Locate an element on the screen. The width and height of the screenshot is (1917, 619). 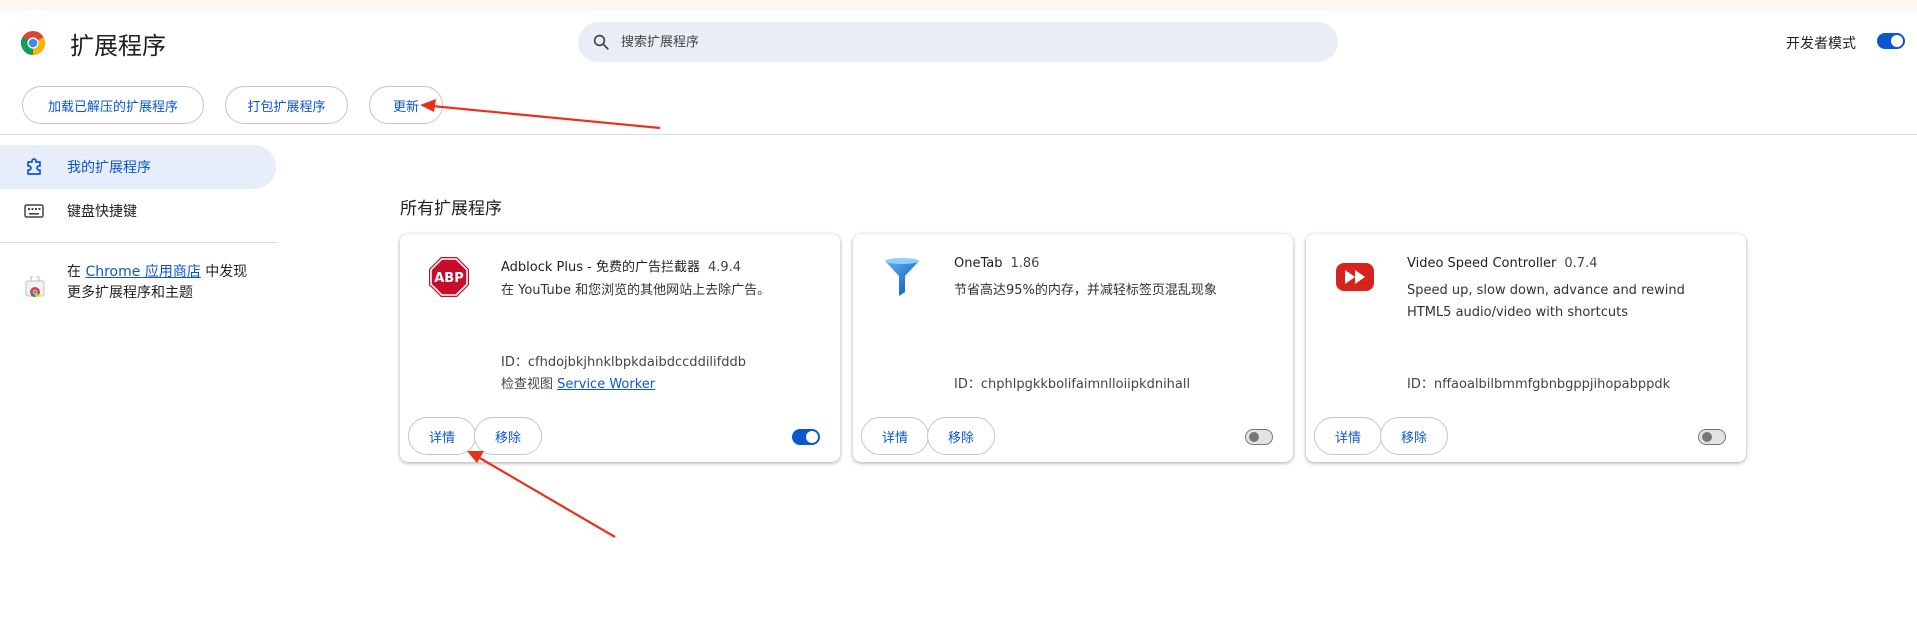
service-worker-link: Service Worker is located at coordinates (606, 384).